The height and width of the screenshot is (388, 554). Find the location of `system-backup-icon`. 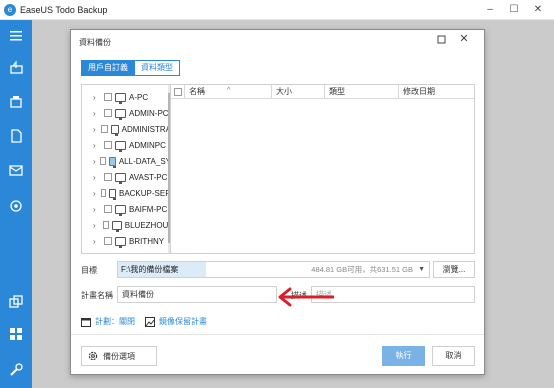

system-backup-icon is located at coordinates (16, 102).